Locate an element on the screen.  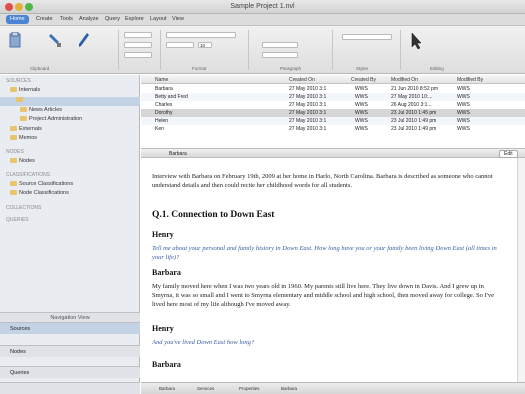
nav-button-nodes: Nodes is located at coordinates (70, 351).